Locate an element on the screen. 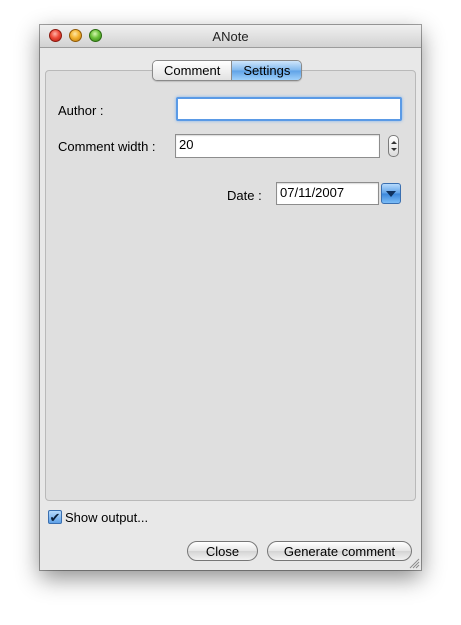 The width and height of the screenshot is (461, 625). date-dropdown-button is located at coordinates (391, 193).